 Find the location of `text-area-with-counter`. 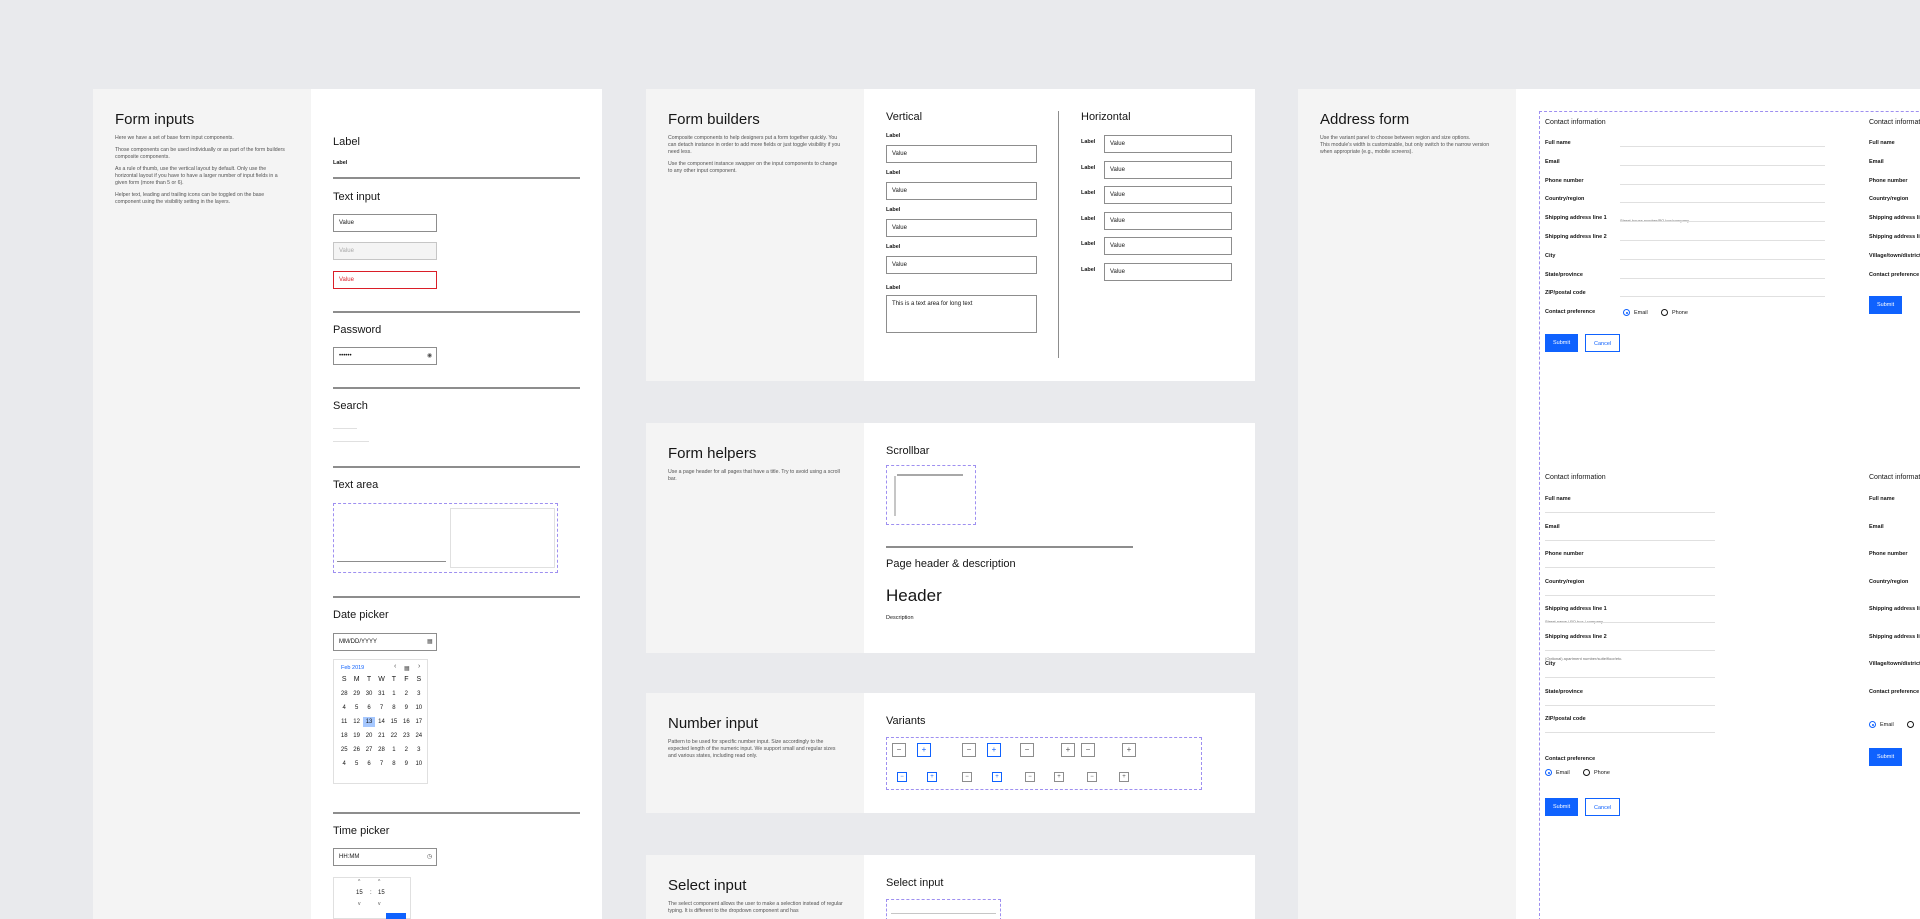

text-area-with-counter is located at coordinates (502, 538).